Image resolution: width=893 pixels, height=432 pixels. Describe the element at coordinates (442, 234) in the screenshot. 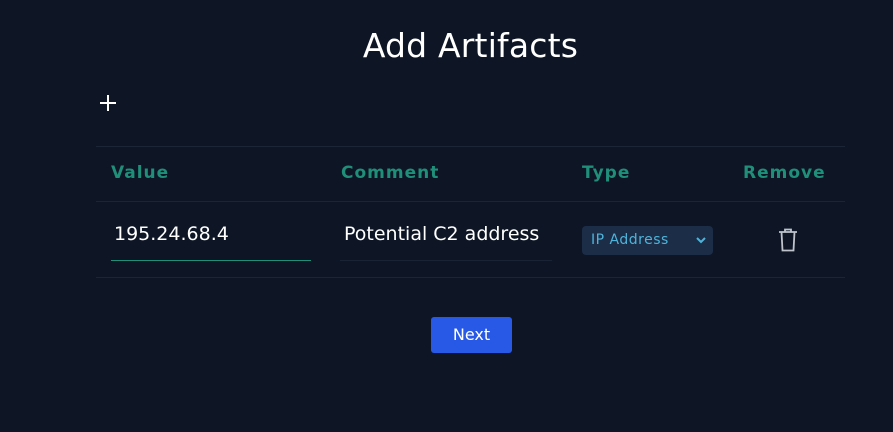

I see `comment-input-text: Potential C2 address` at that location.